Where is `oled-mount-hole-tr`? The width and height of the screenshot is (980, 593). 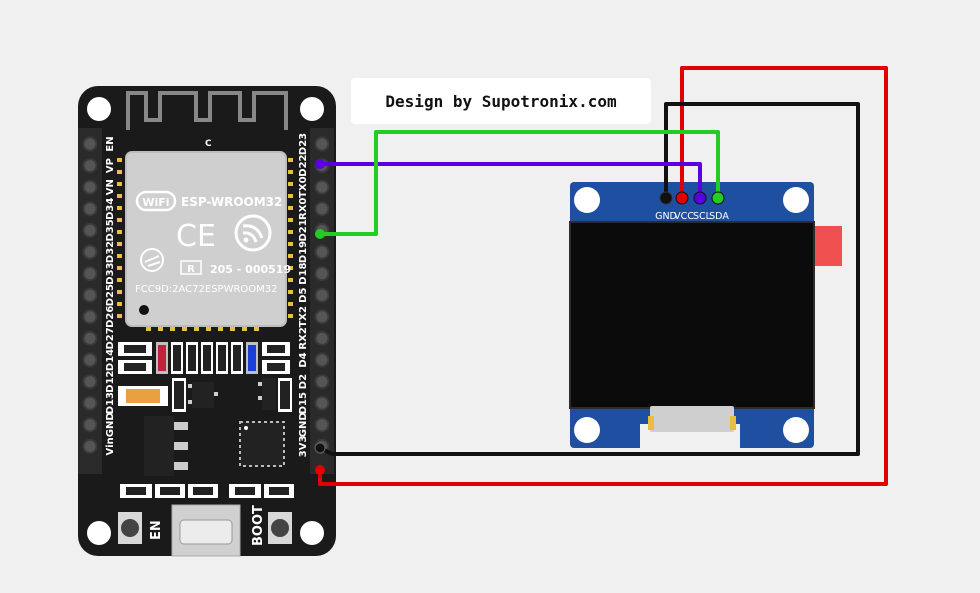 oled-mount-hole-tr is located at coordinates (796, 200).